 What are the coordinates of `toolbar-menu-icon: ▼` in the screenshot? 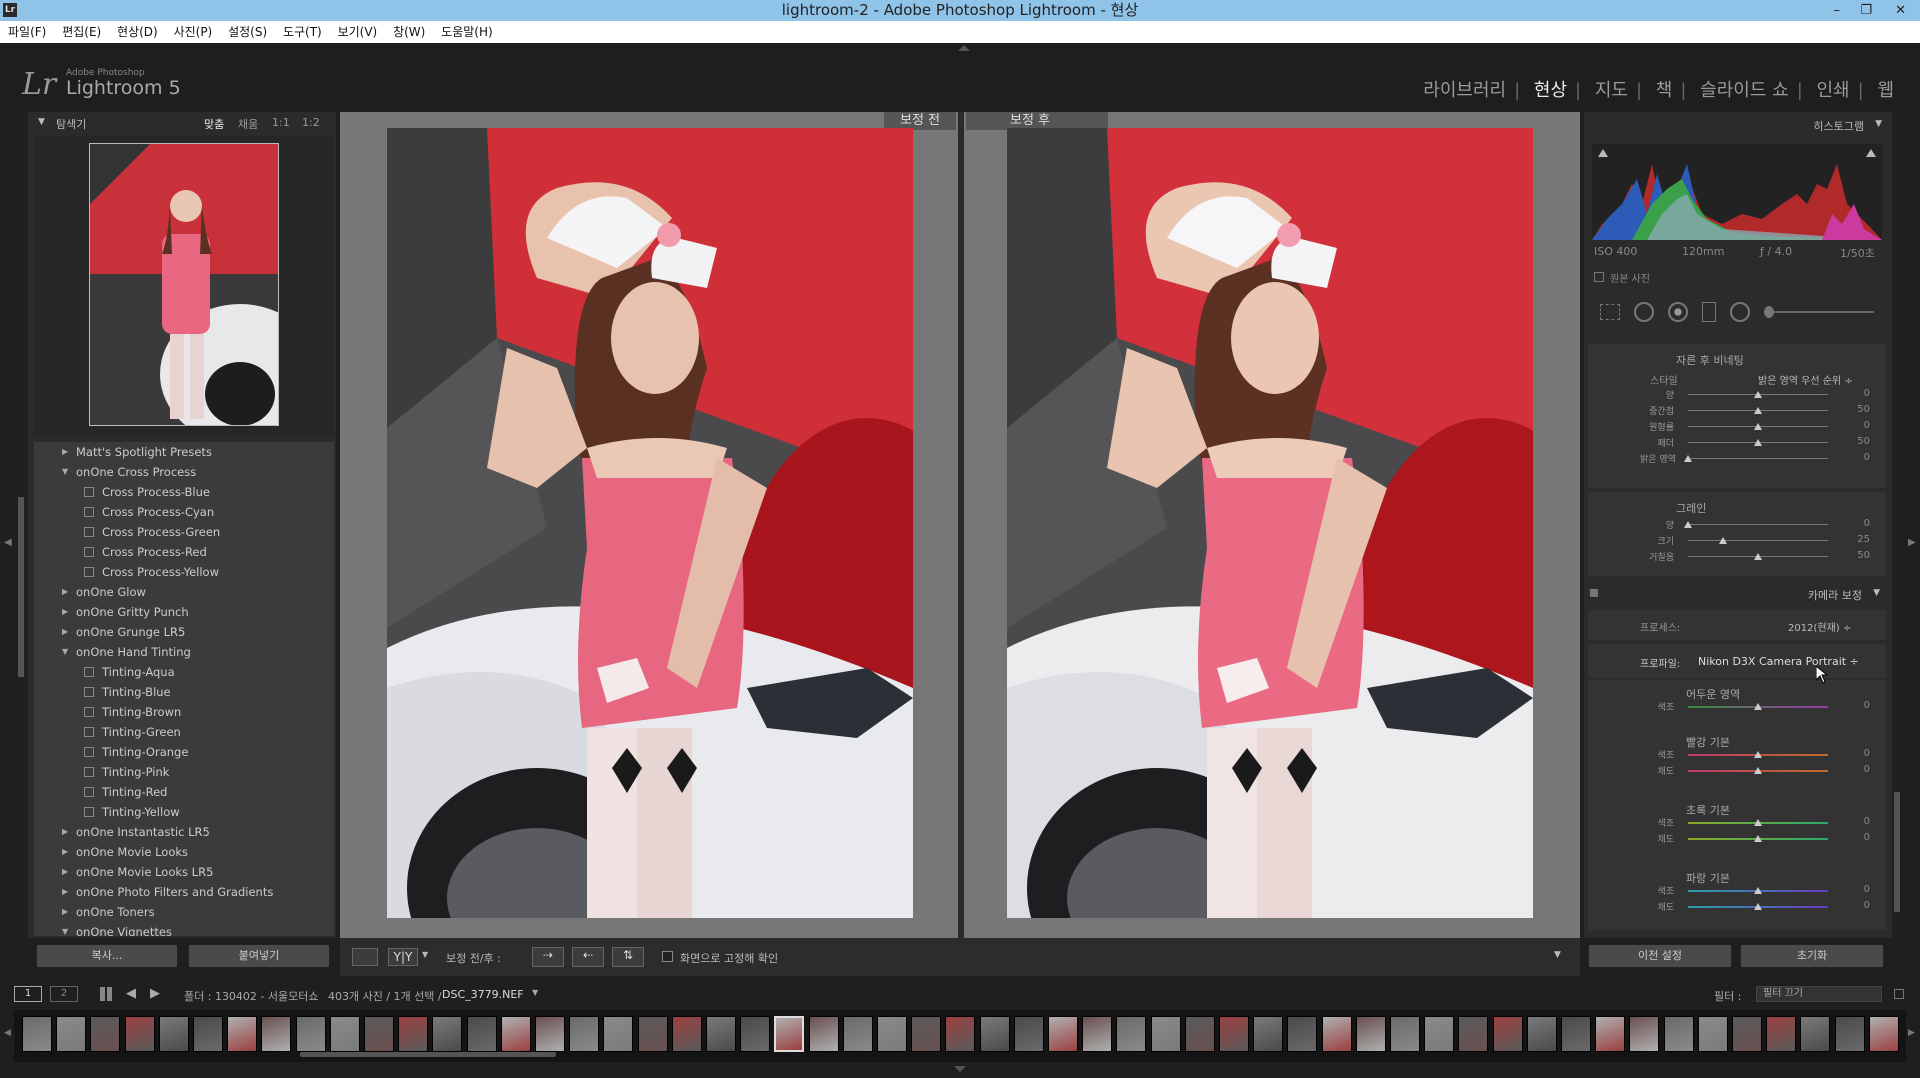 It's located at (1557, 955).